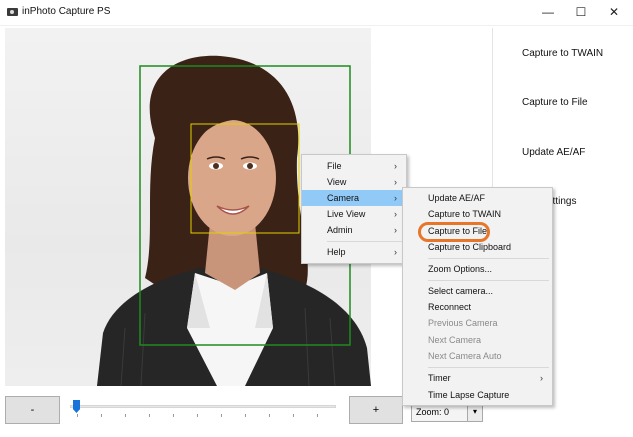 The height and width of the screenshot is (437, 633). What do you see at coordinates (477, 214) in the screenshot?
I see `menu-item-capture-to-twain: Capture to TWAIN` at bounding box center [477, 214].